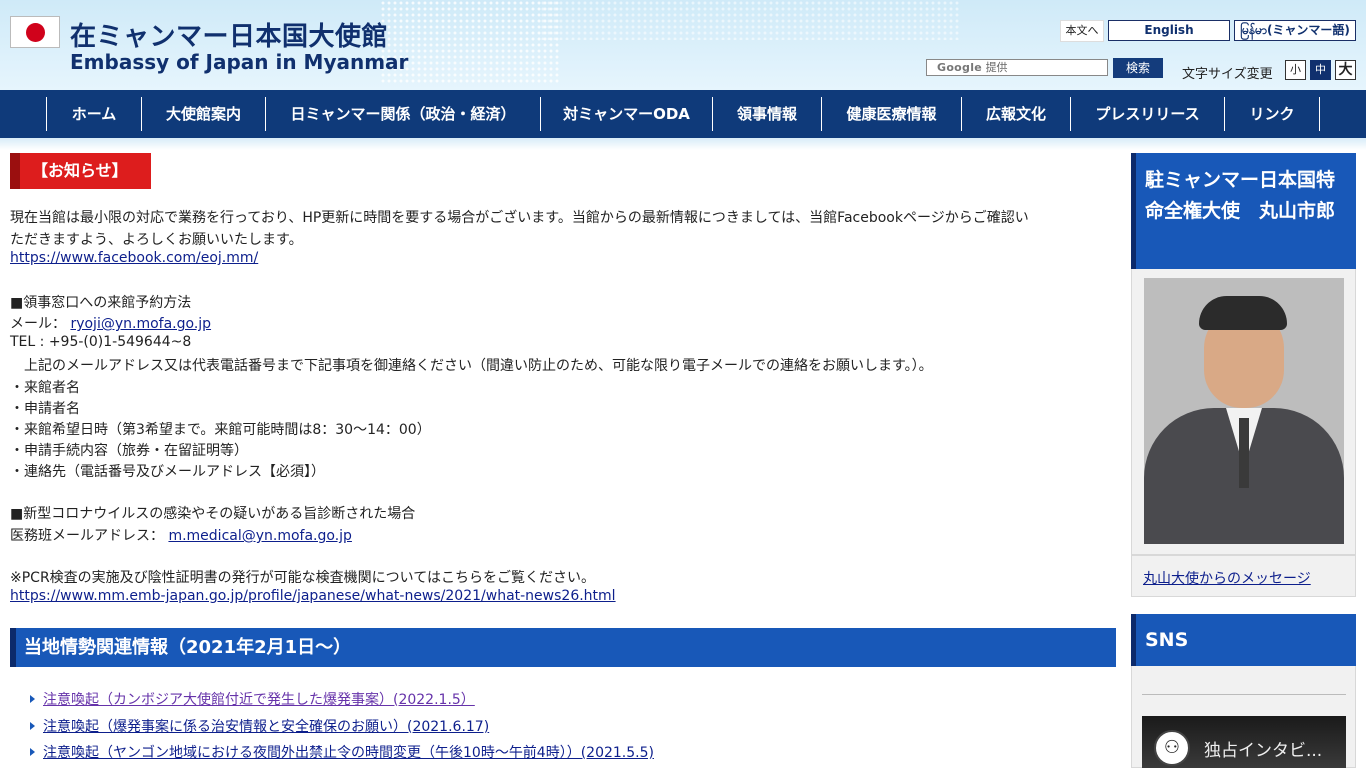 The width and height of the screenshot is (1366, 768). I want to click on nav-home: ホーム, so click(93, 114).